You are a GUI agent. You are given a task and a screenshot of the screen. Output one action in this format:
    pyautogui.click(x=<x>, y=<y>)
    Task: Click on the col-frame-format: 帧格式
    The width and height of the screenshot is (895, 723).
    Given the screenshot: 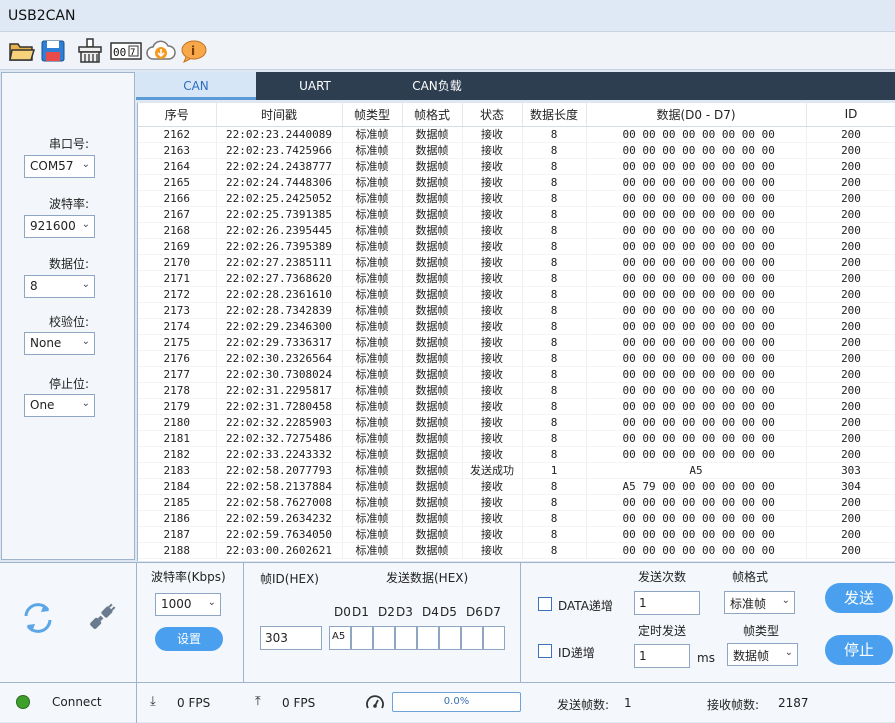 What is the action you would take?
    pyautogui.click(x=432, y=115)
    